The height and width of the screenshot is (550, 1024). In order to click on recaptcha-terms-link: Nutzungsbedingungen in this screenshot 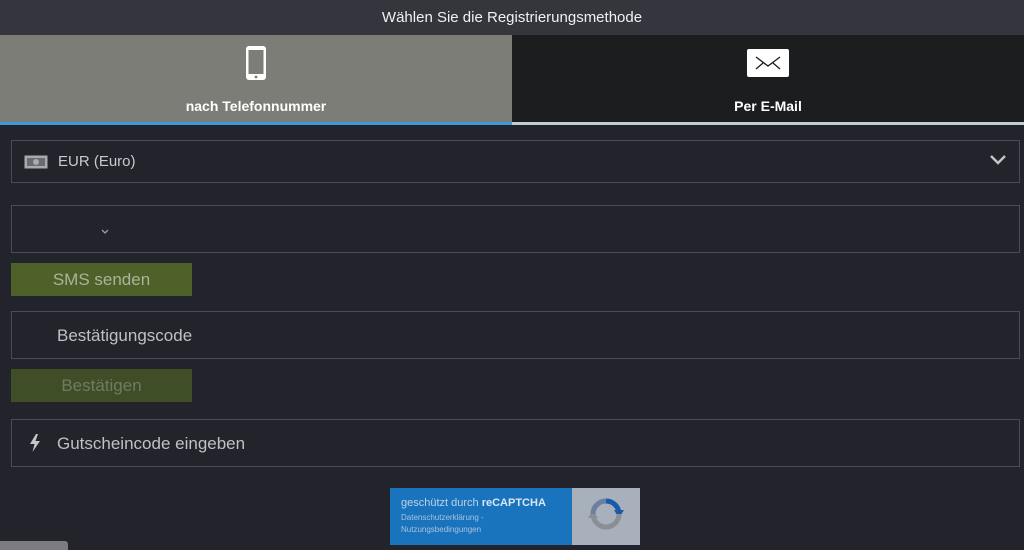, I will do `click(441, 529)`.